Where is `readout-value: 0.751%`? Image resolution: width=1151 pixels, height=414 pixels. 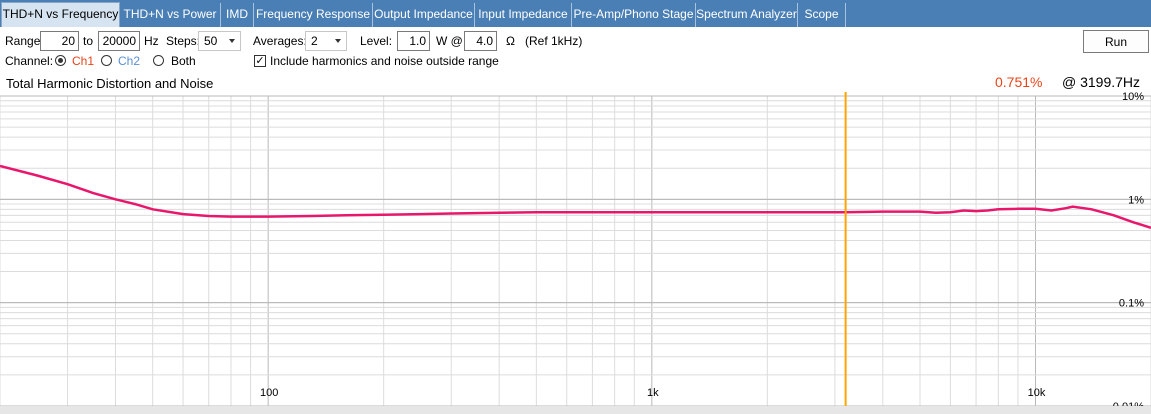 readout-value: 0.751% is located at coordinates (1019, 82).